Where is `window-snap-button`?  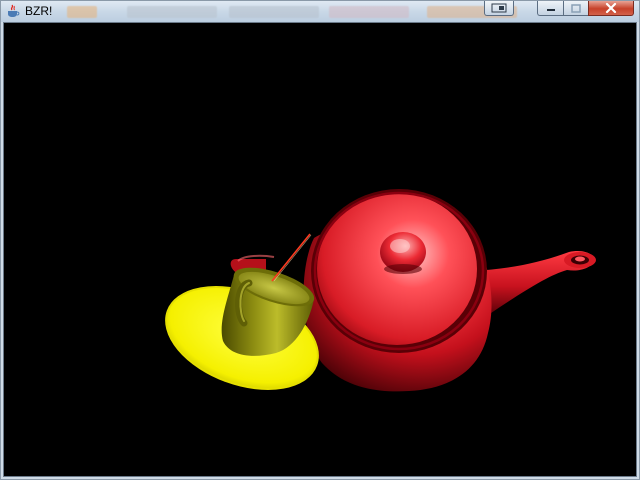 window-snap-button is located at coordinates (499, 8).